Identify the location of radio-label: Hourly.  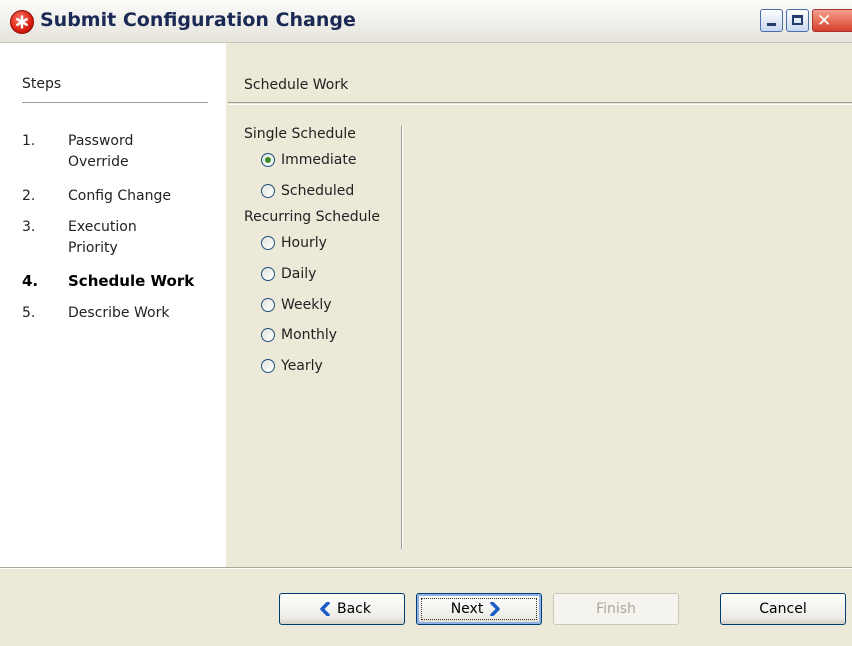
(304, 243).